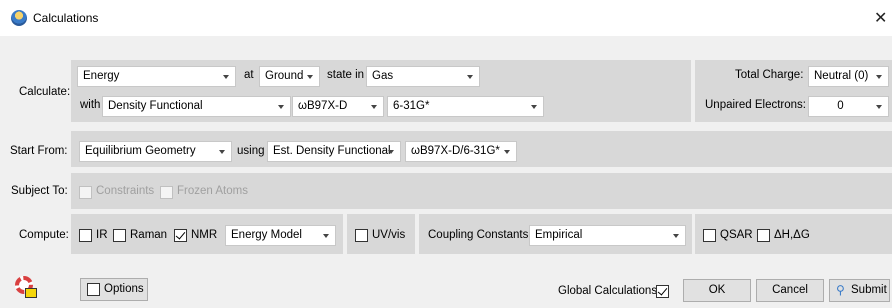  I want to click on ir-label: IR, so click(102, 235).